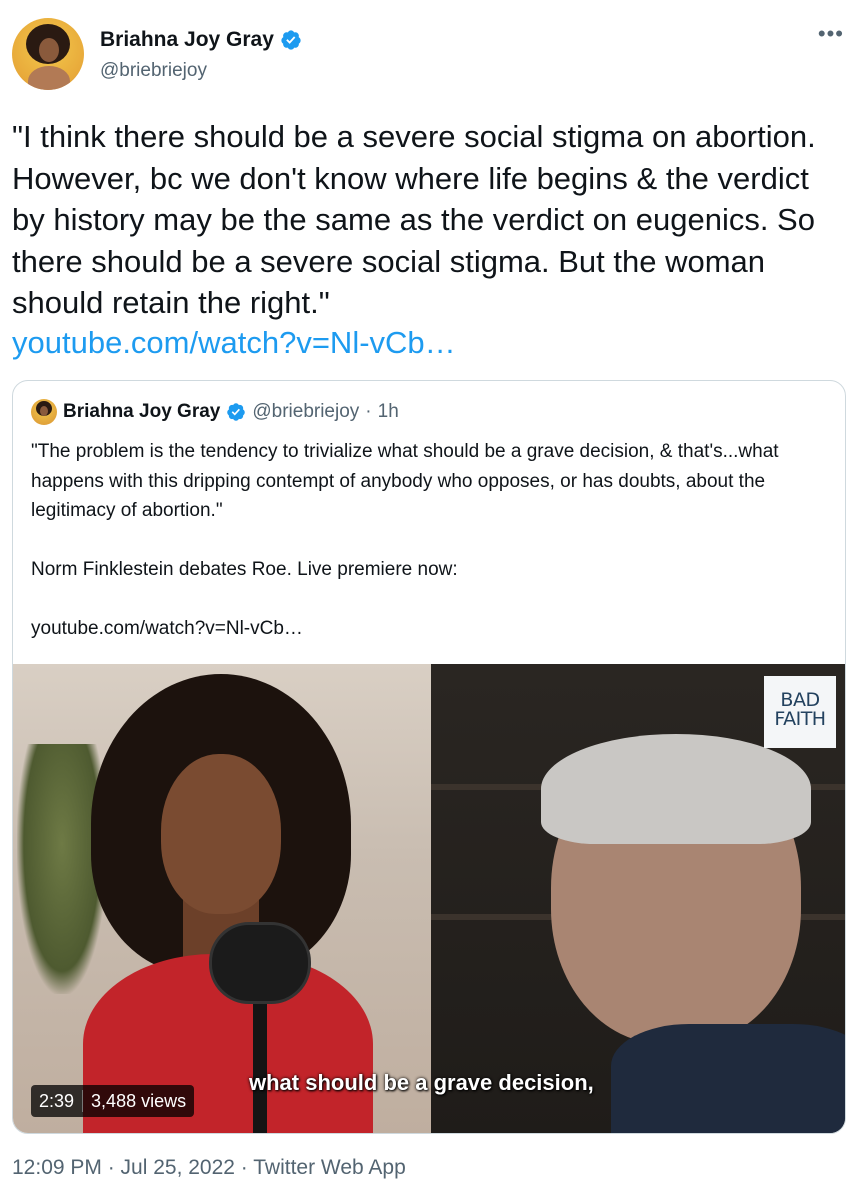 The width and height of the screenshot is (860, 1200). I want to click on quoted-timestamp: 1h, so click(388, 411).